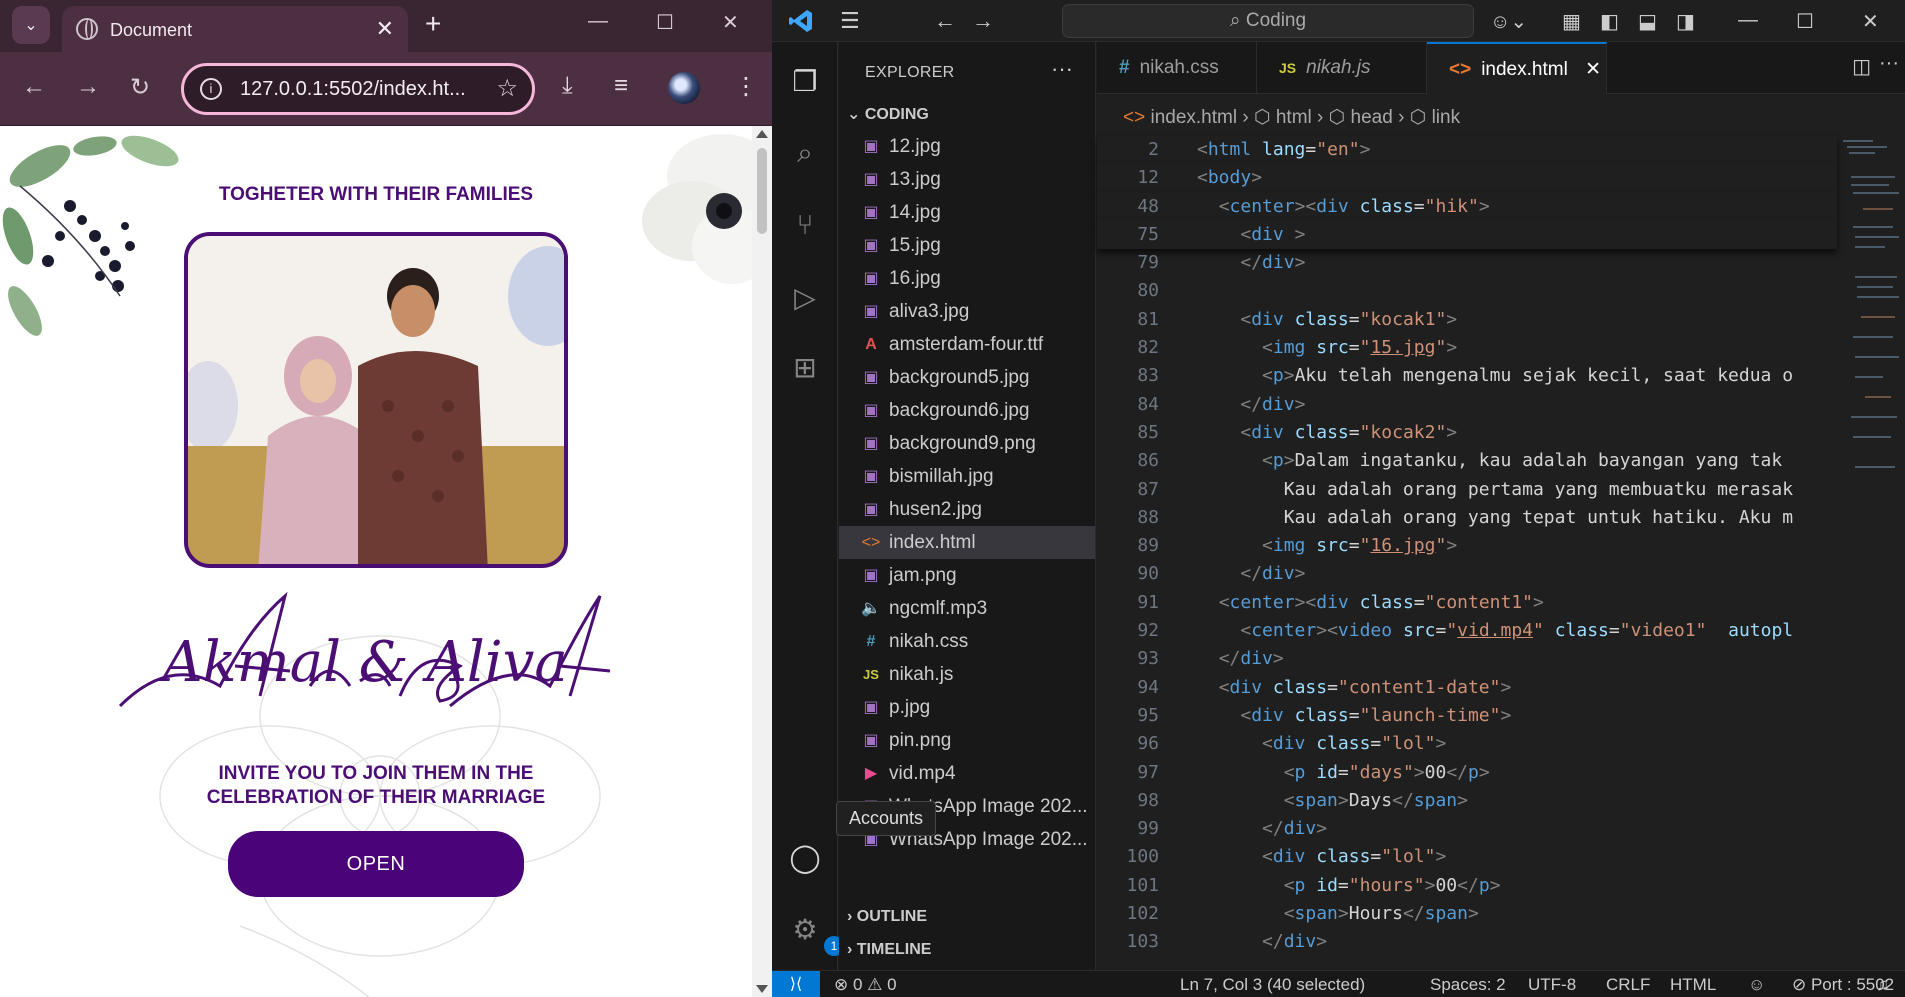 The image size is (1905, 997). I want to click on file-item: JS nikah.js, so click(967, 674).